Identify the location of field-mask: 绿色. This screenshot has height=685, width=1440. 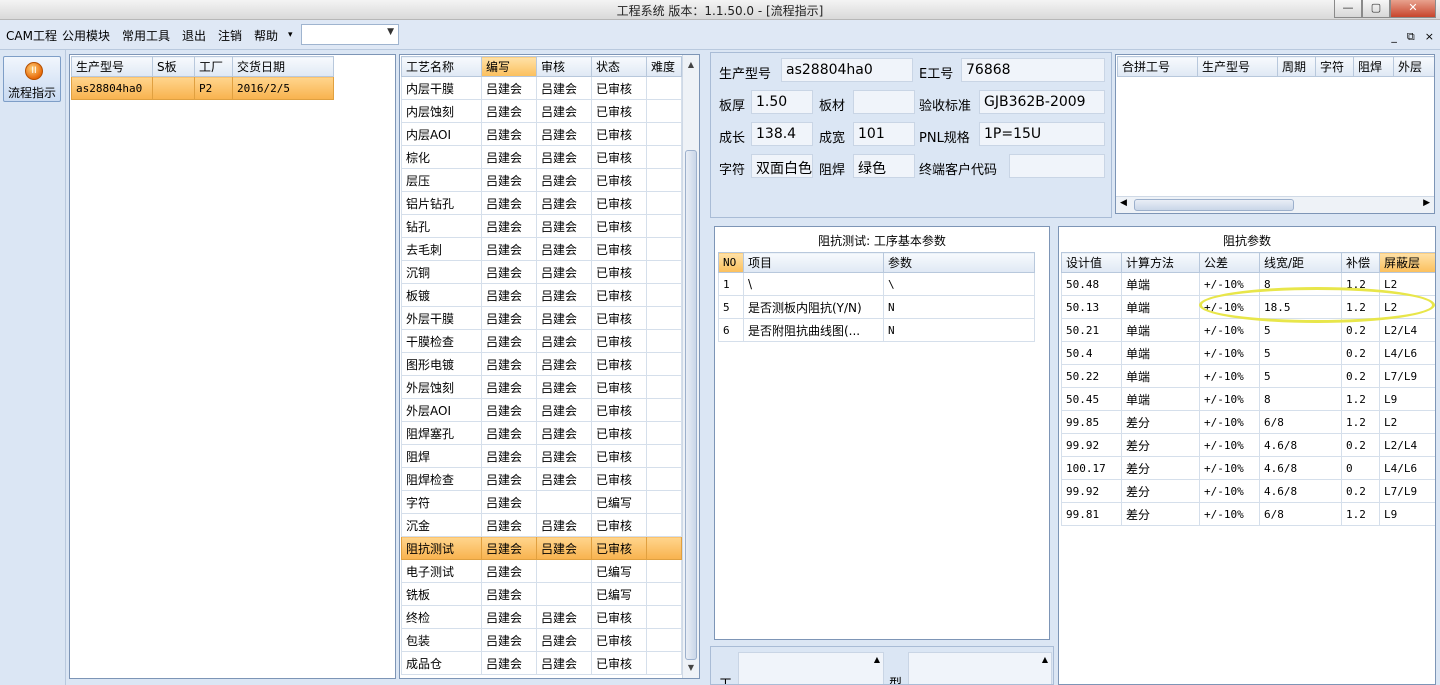
(884, 166).